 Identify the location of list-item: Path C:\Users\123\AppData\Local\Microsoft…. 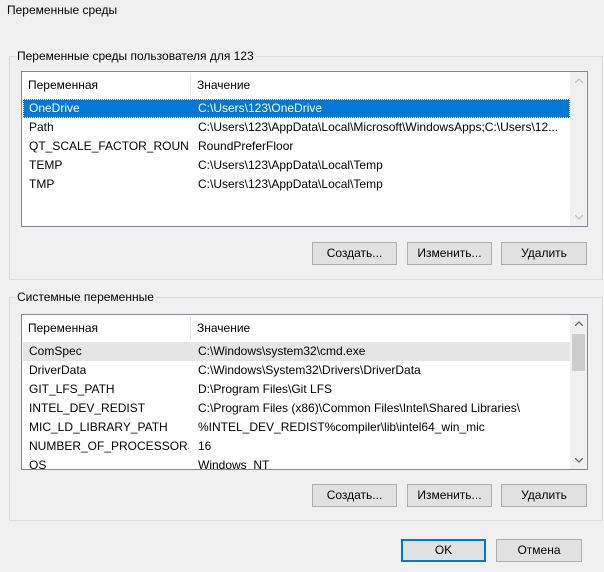
(296, 127).